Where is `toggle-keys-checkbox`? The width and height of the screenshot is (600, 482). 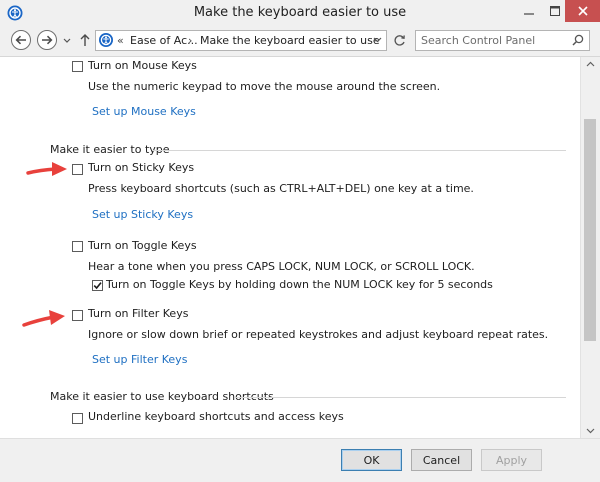
toggle-keys-checkbox is located at coordinates (77, 246).